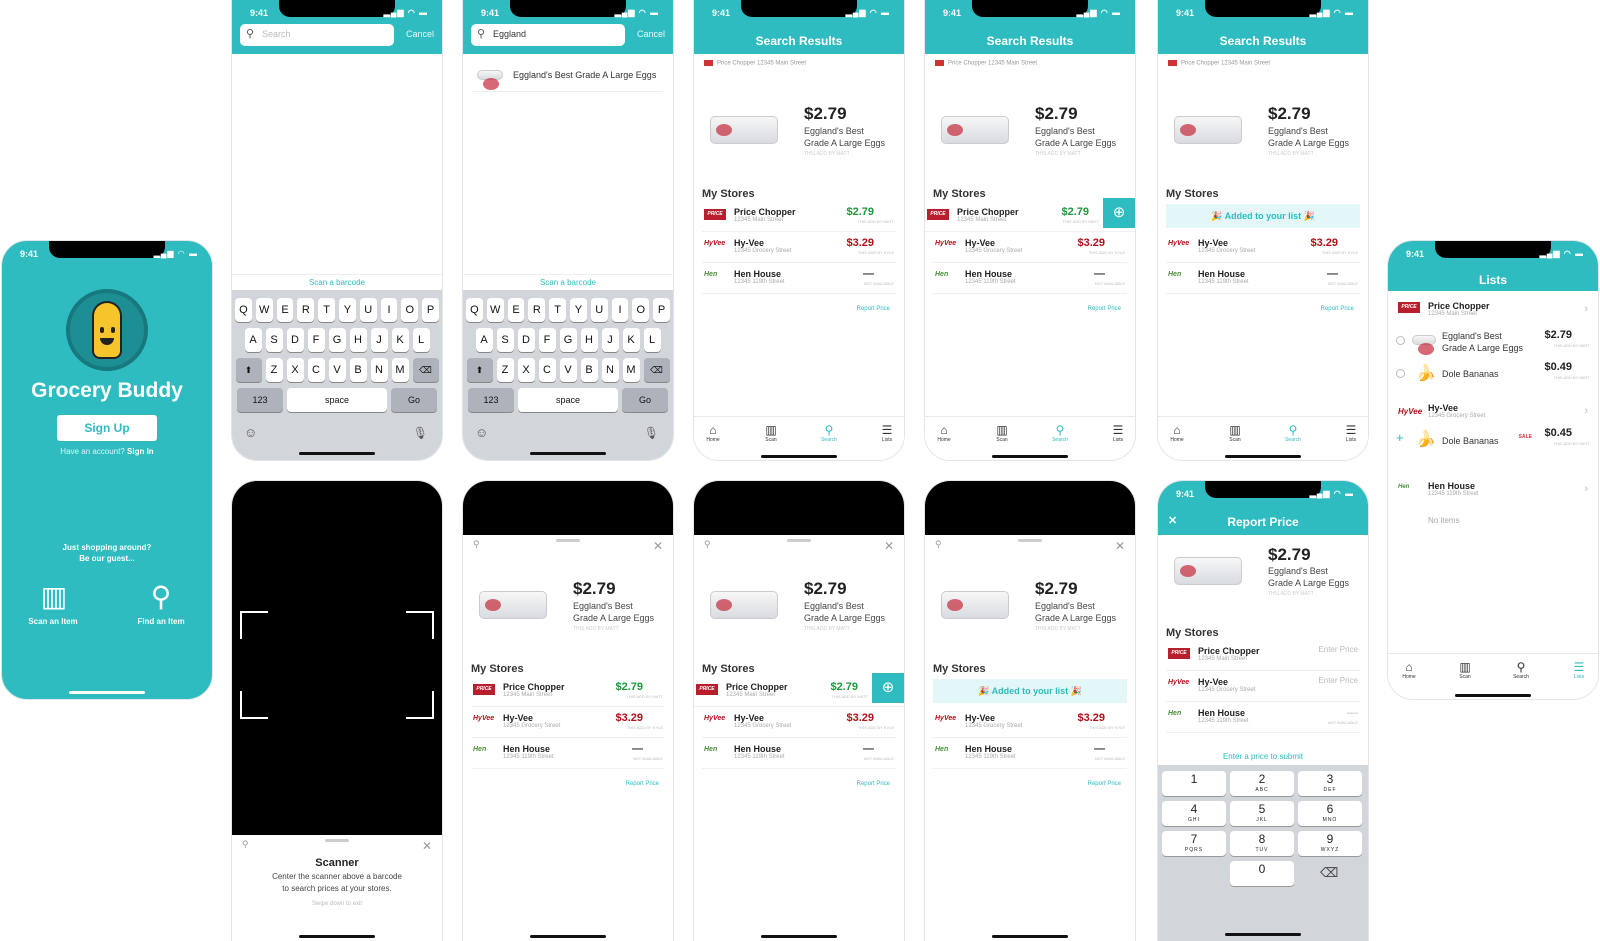 This screenshot has height=941, width=1600. What do you see at coordinates (610, 370) in the screenshot?
I see `key-n: N` at bounding box center [610, 370].